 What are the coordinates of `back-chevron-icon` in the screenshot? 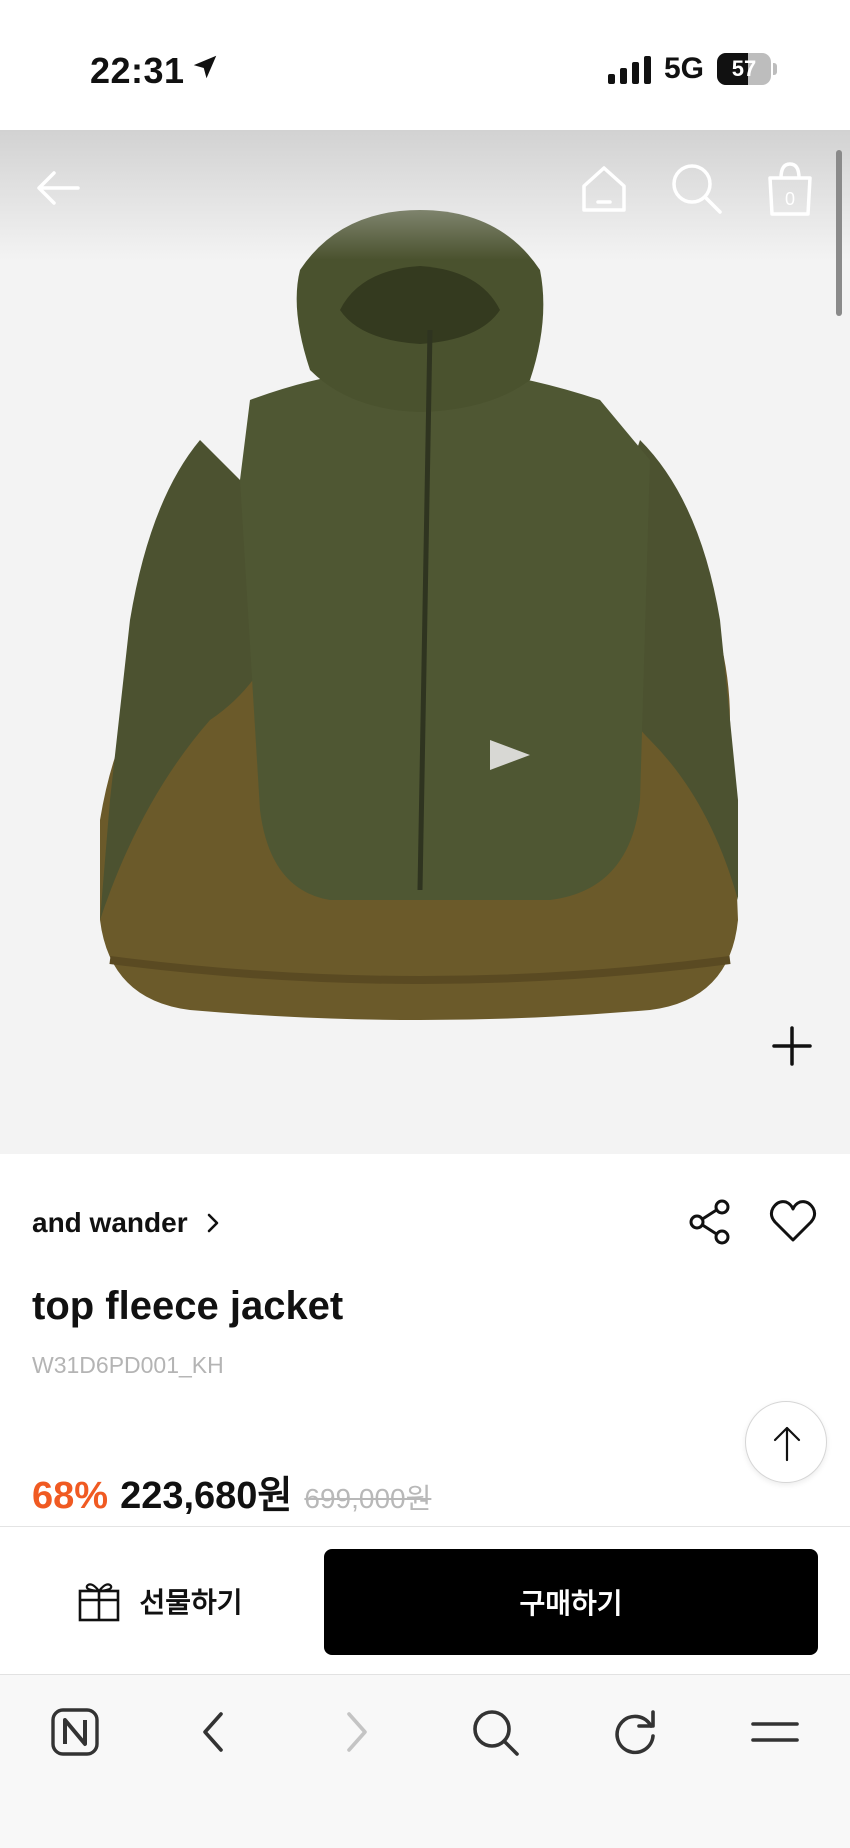 It's located at (213, 1732).